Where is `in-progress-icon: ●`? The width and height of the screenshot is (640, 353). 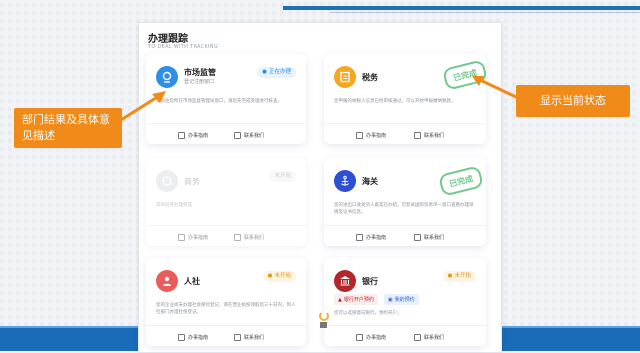
in-progress-icon: ● is located at coordinates (264, 72).